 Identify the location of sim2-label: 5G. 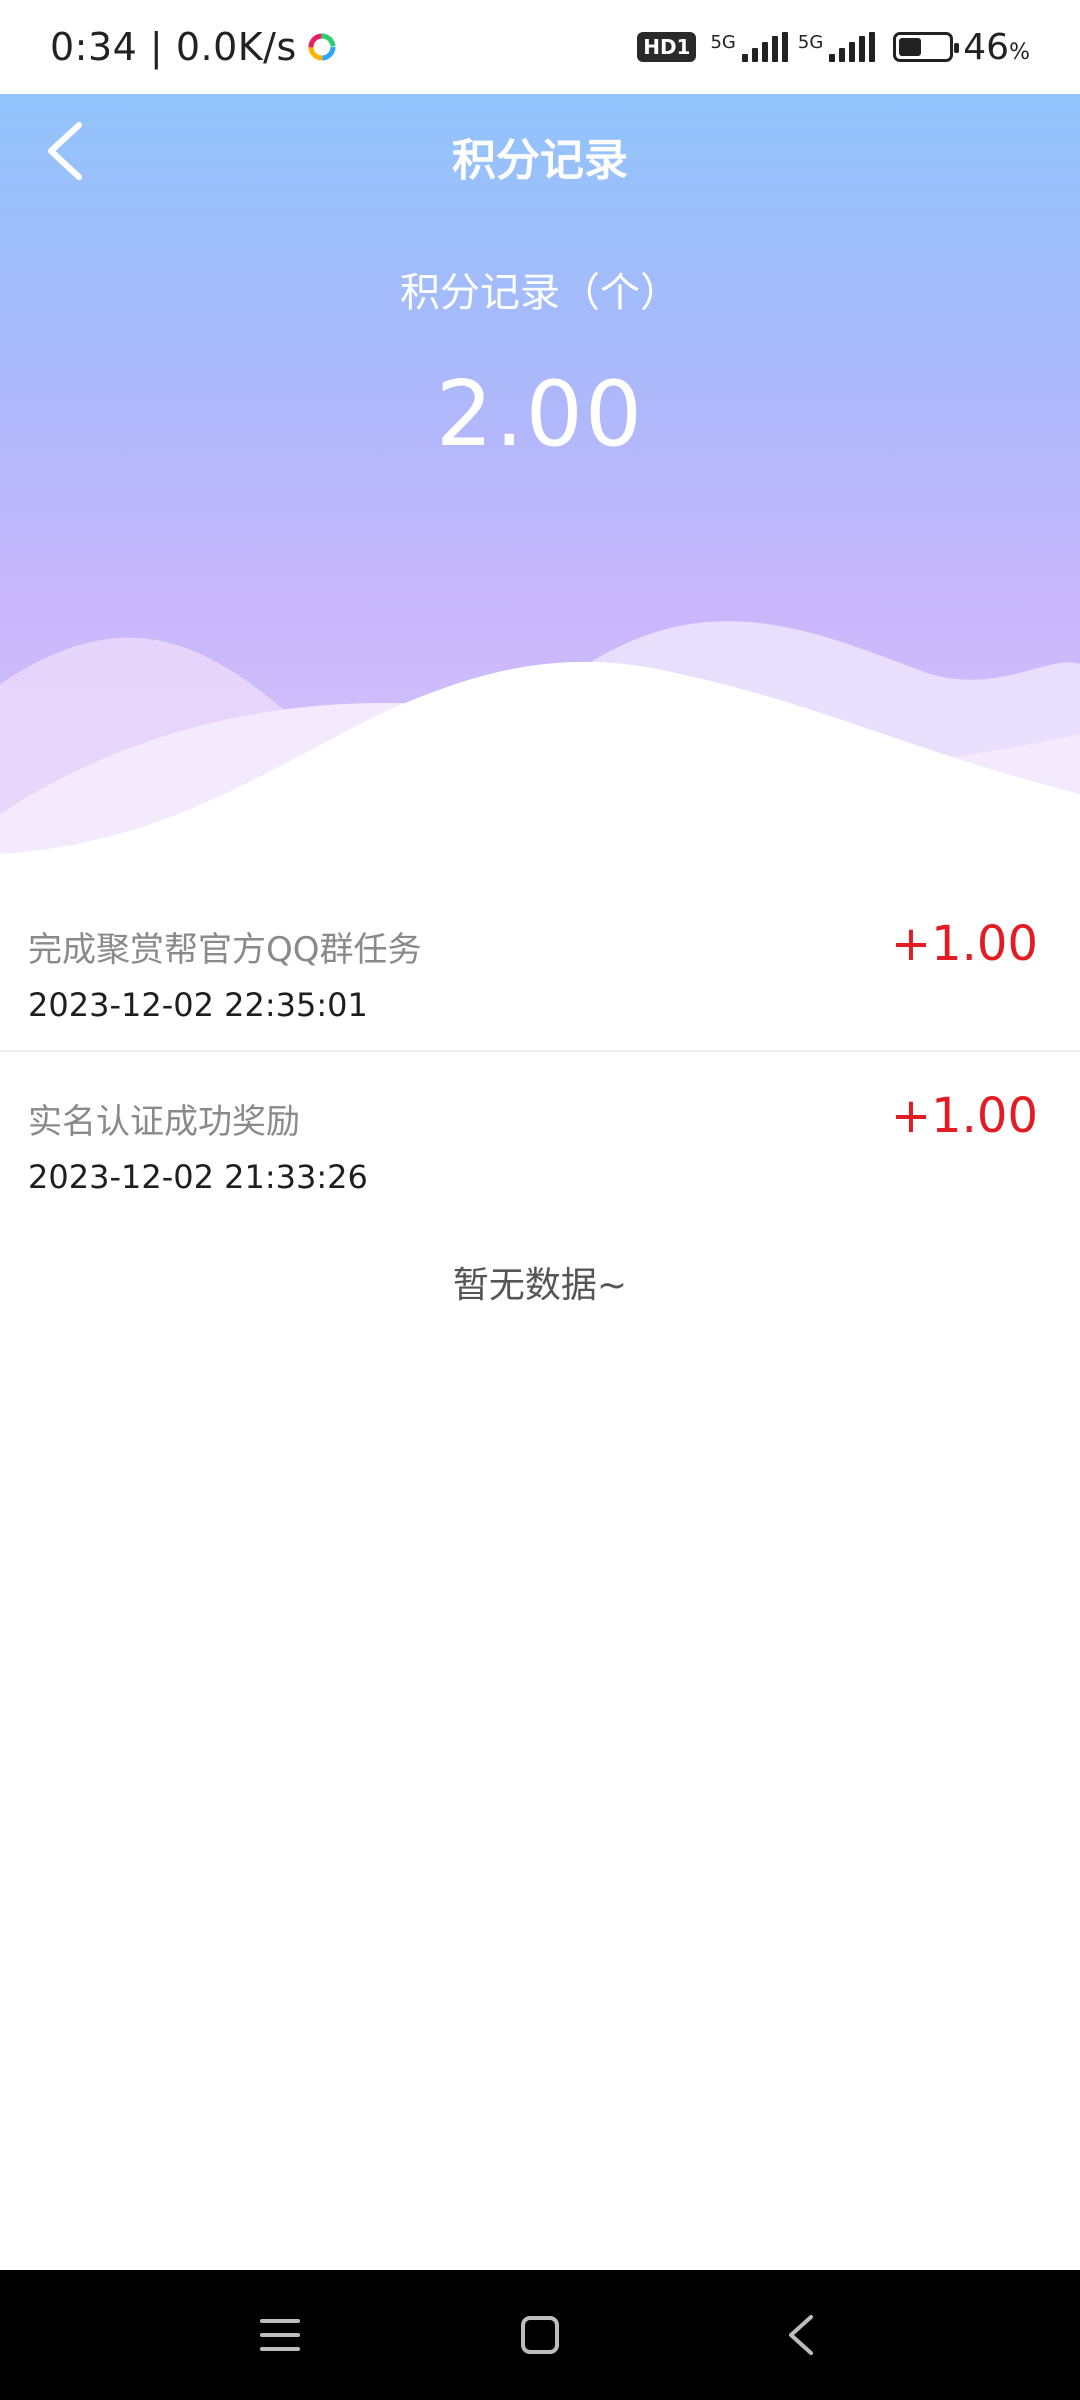
(810, 42).